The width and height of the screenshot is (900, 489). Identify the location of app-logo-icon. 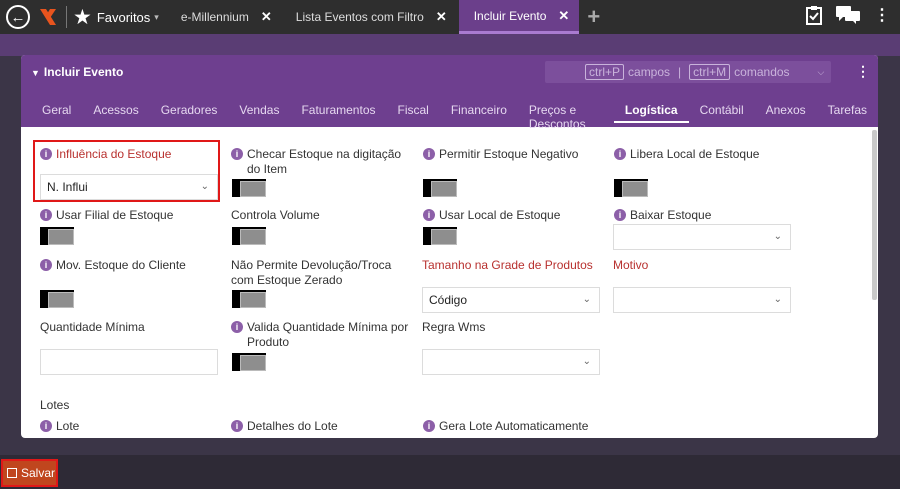
(48, 17).